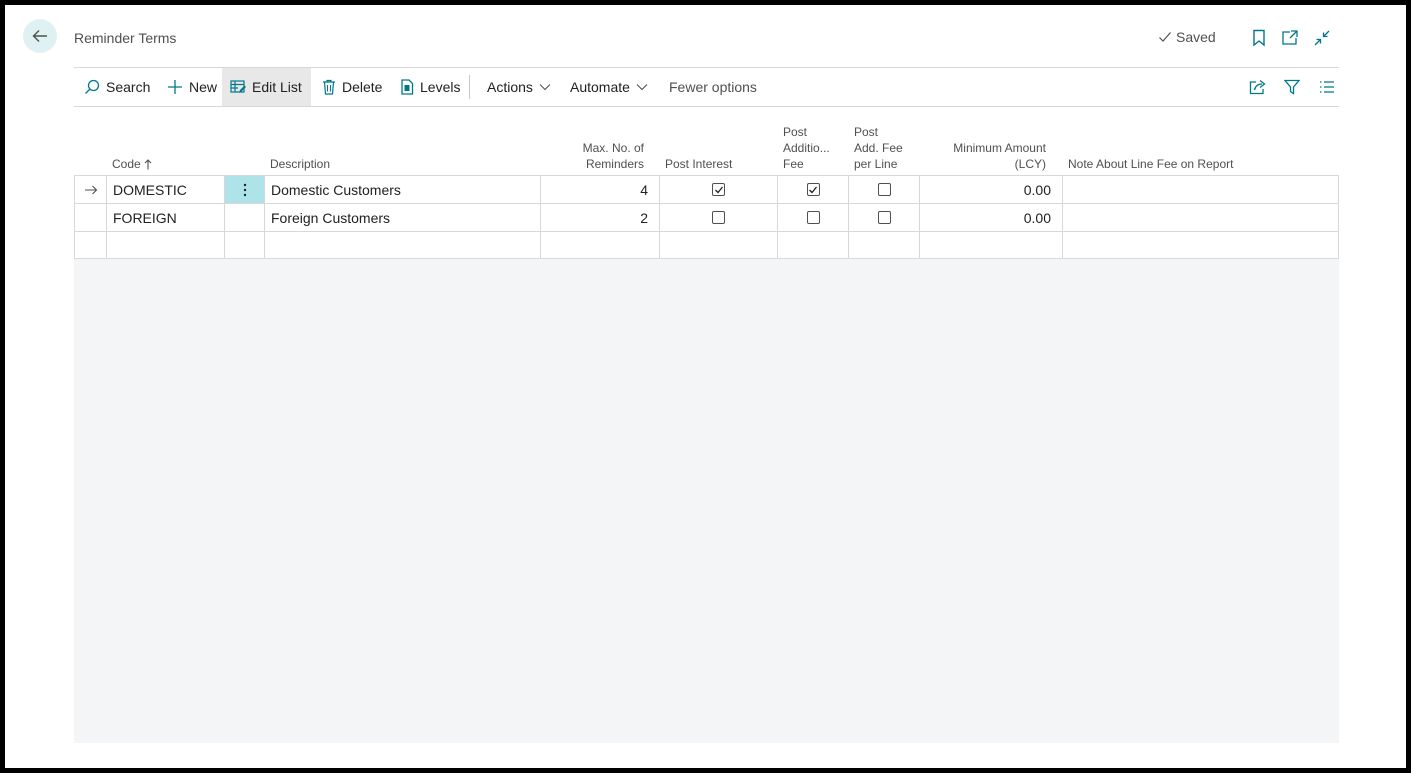 The width and height of the screenshot is (1411, 773). Describe the element at coordinates (519, 87) in the screenshot. I see `actions-menu: Actions` at that location.